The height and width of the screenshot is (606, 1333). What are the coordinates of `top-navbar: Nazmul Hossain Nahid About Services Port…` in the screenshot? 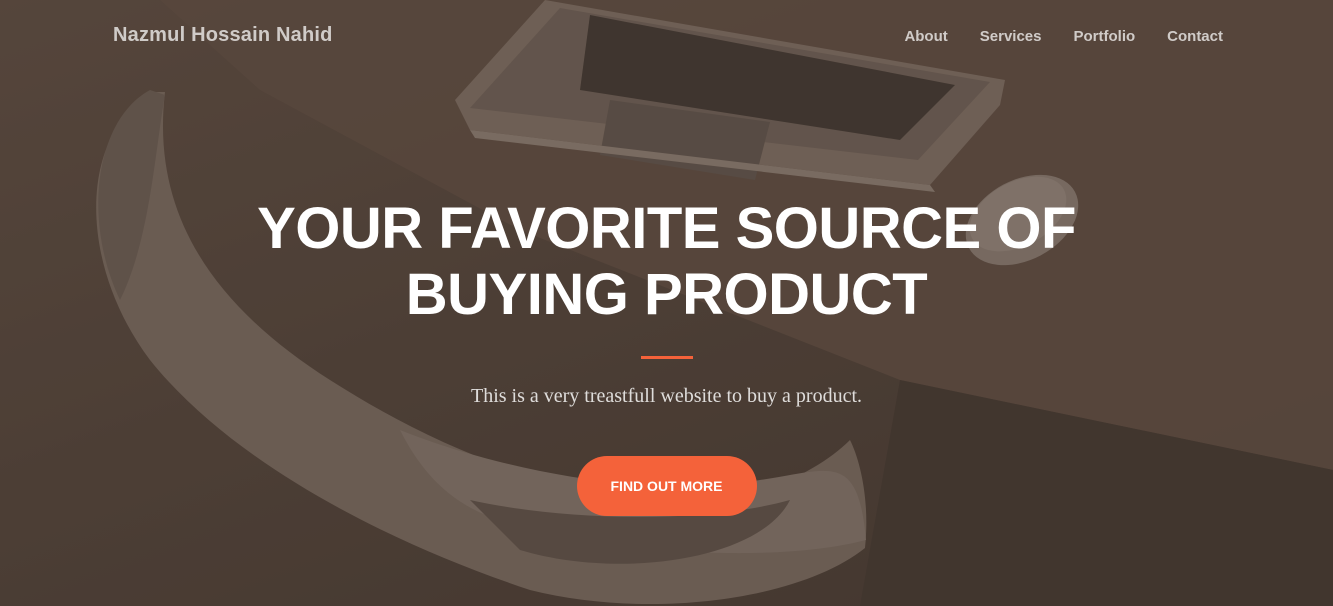 It's located at (666, 38).